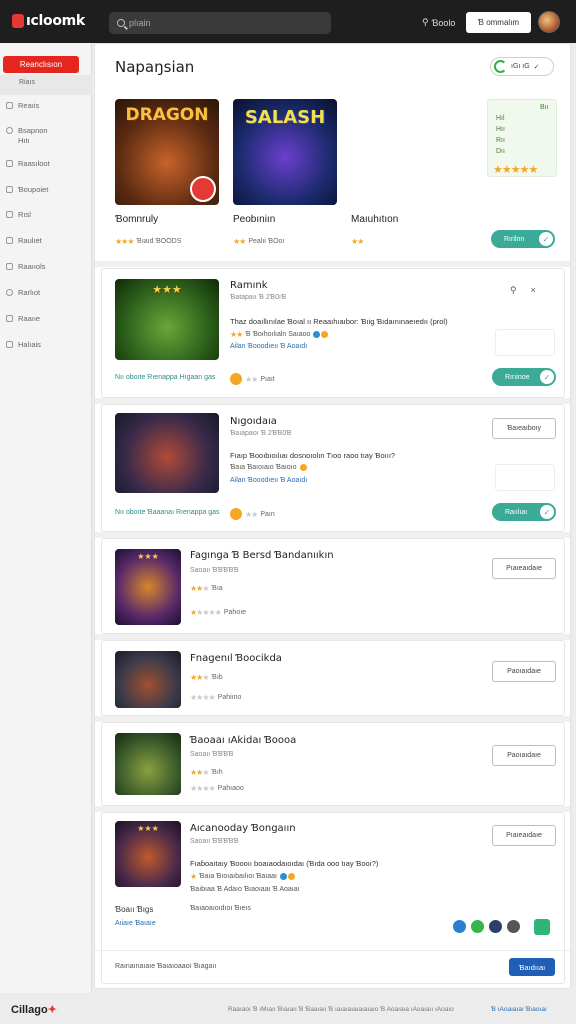 The image size is (576, 1024). I want to click on item-tags: ★★ Ɓ Ɓoıhoılıaln Saıaoo, so click(279, 334).